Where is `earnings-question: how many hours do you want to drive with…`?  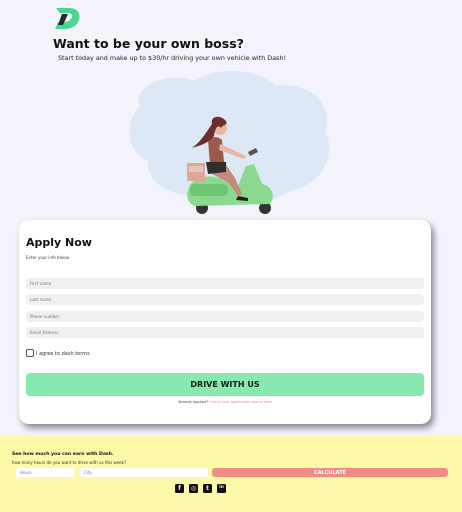 earnings-question: how many hours do you want to drive with… is located at coordinates (69, 462).